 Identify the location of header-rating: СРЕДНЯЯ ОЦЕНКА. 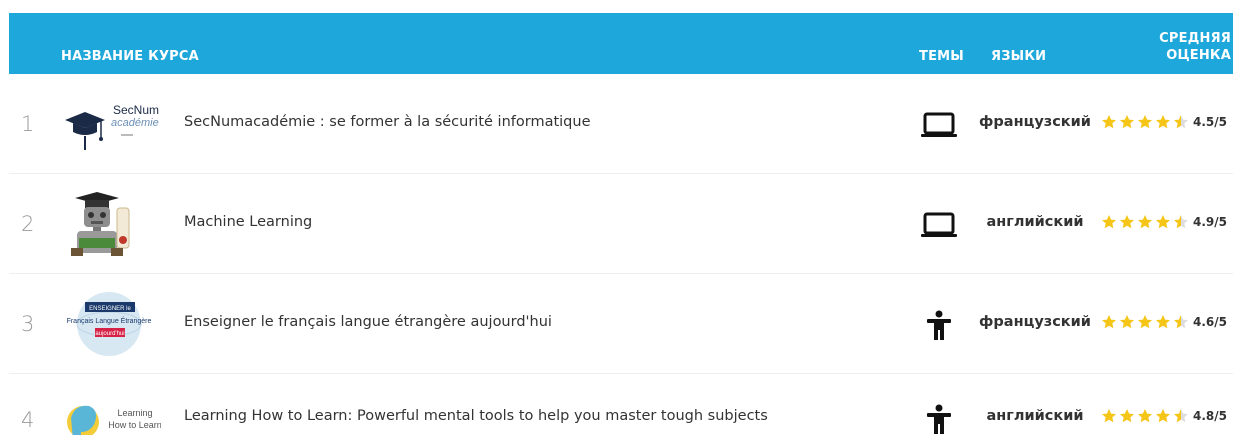
(1195, 47).